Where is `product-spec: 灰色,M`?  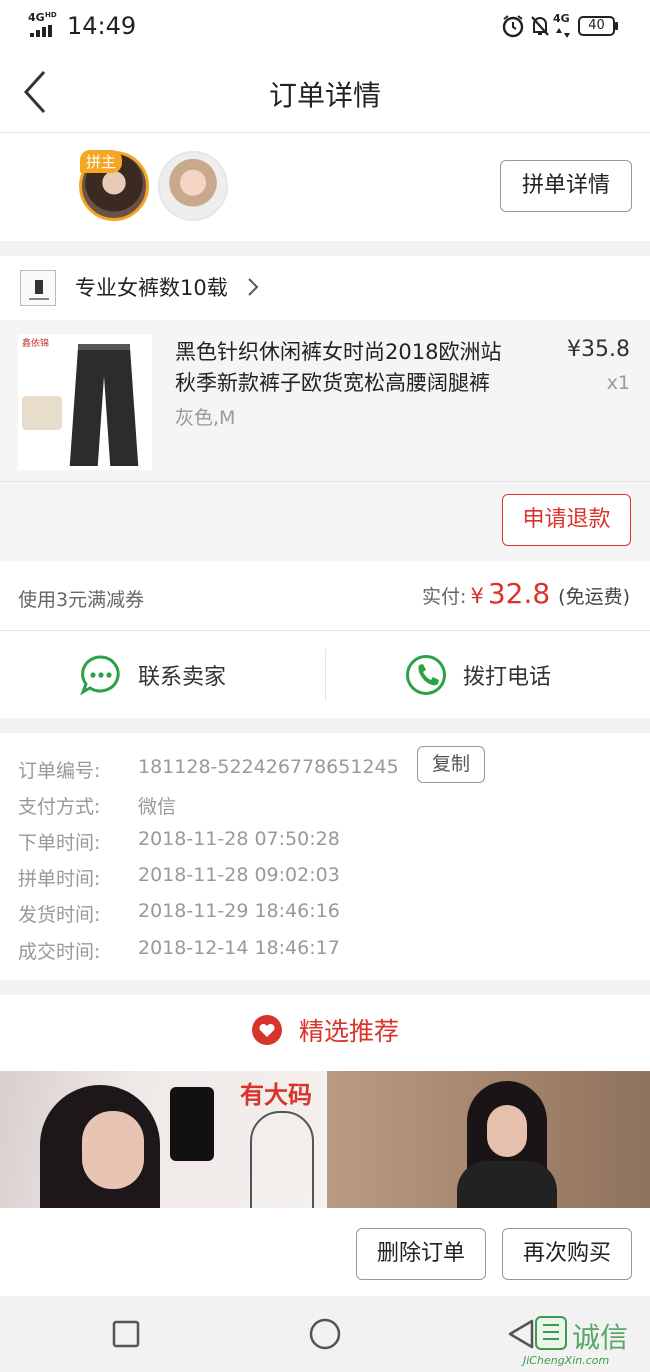
product-spec: 灰色,M is located at coordinates (205, 418).